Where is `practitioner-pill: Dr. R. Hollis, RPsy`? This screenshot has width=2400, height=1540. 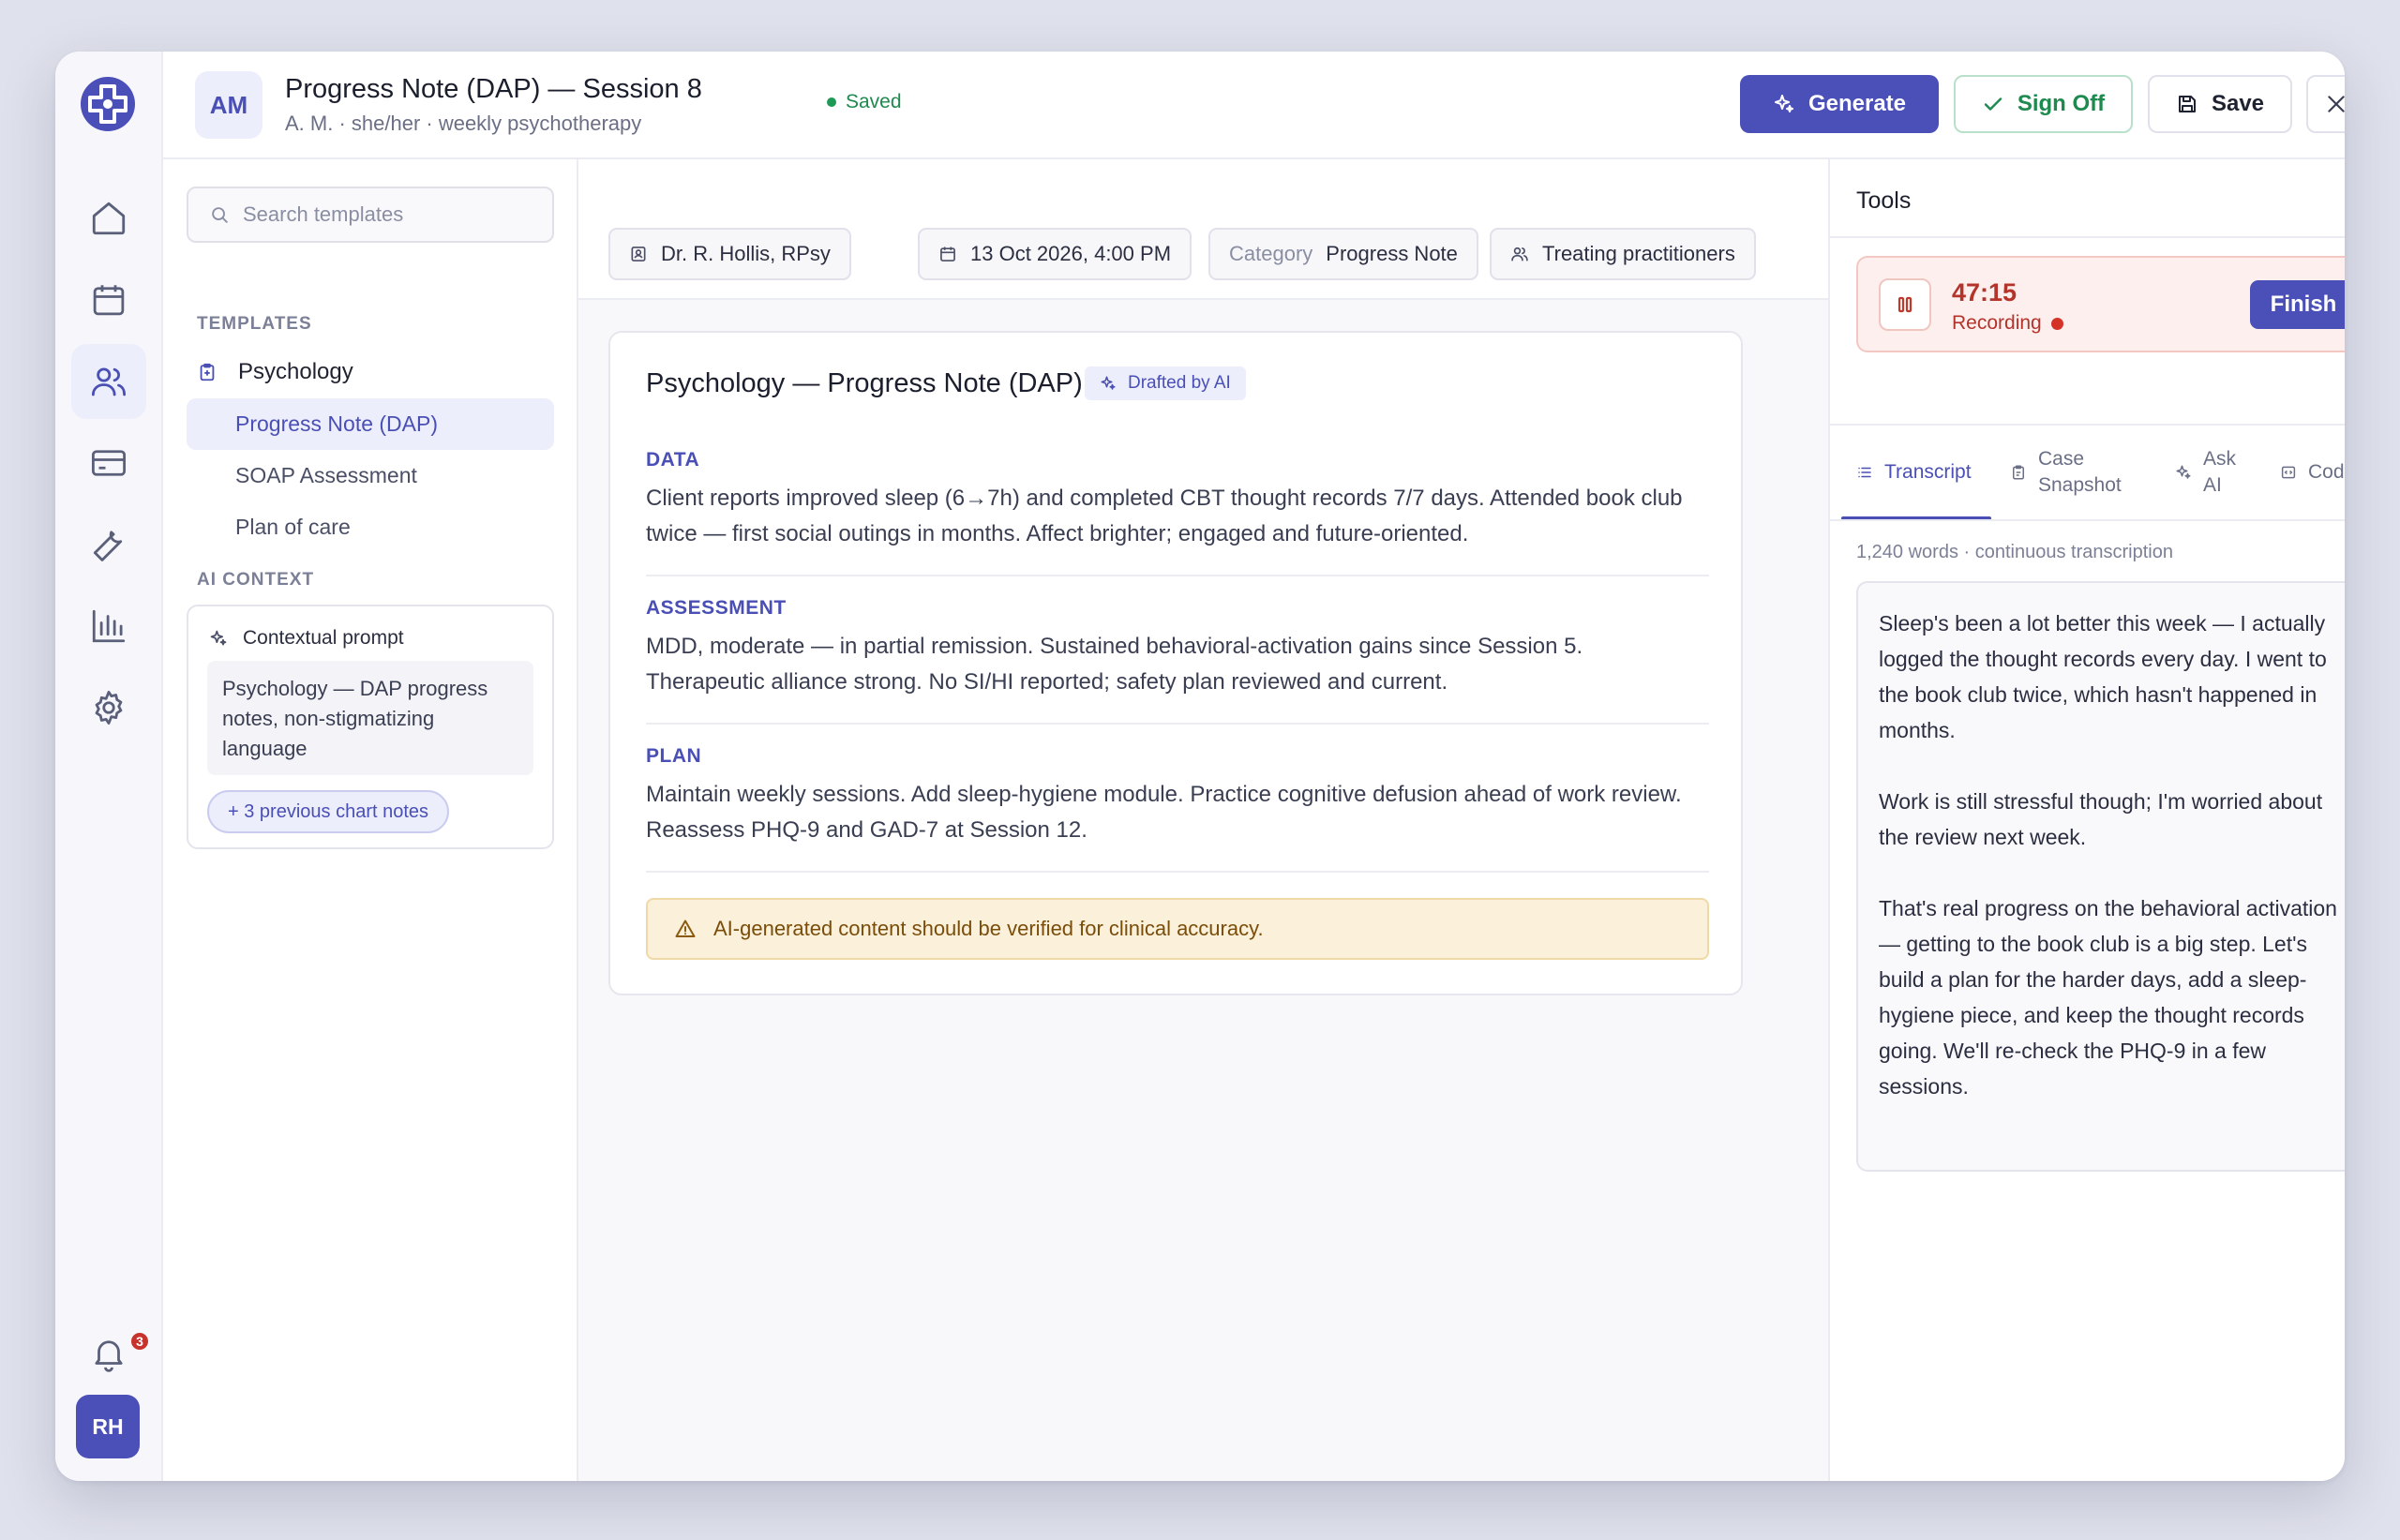
practitioner-pill: Dr. R. Hollis, RPsy is located at coordinates (729, 254).